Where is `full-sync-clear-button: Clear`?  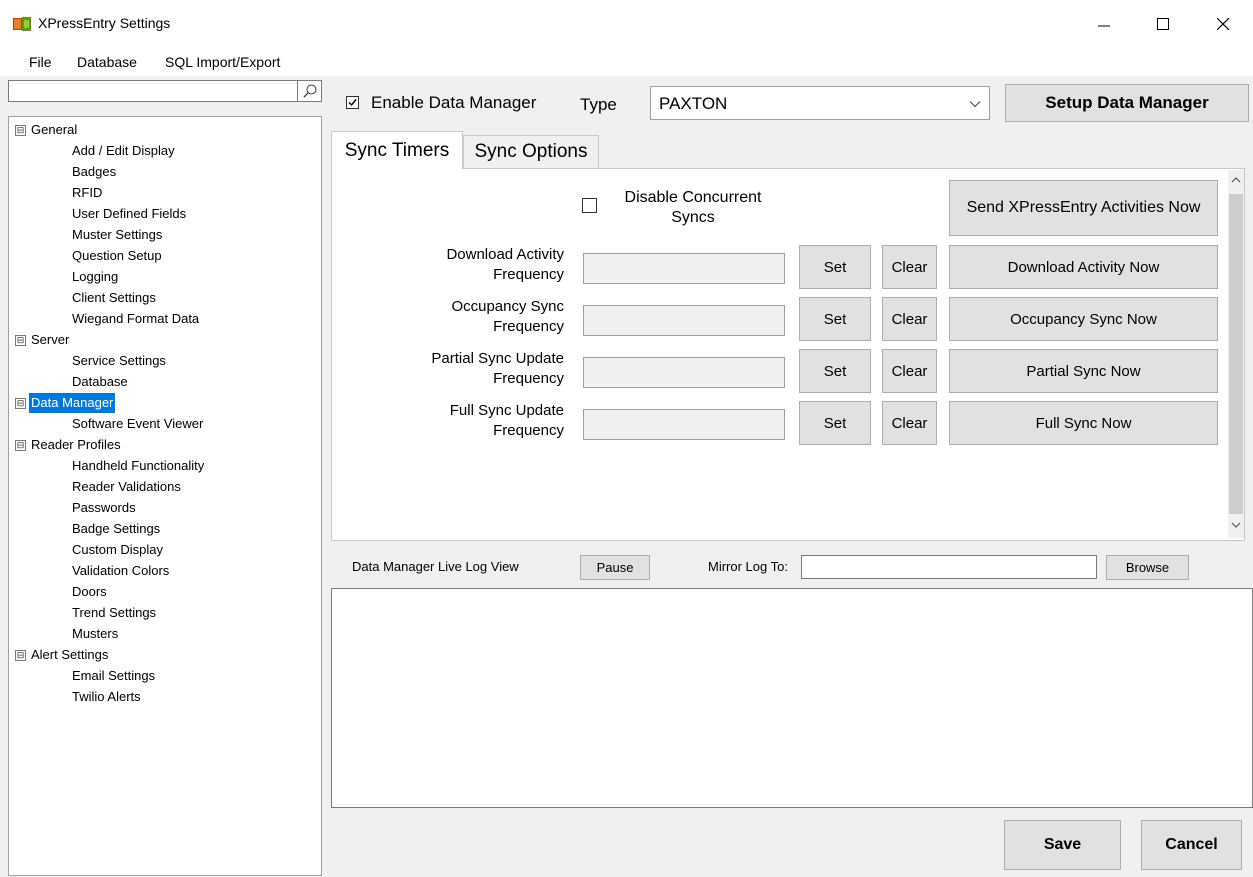
full-sync-clear-button: Clear is located at coordinates (909, 423).